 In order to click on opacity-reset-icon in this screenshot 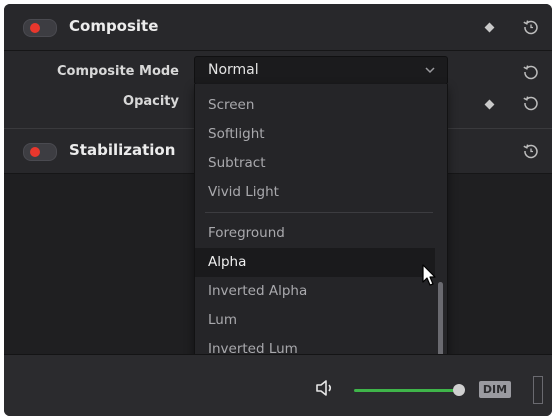, I will do `click(531, 103)`.